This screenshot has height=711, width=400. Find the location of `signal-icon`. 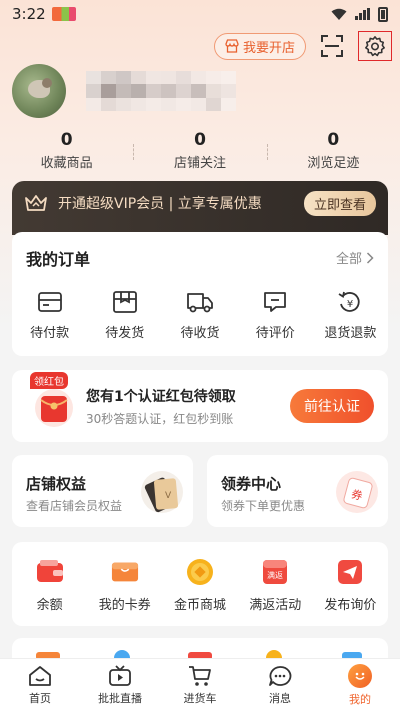

signal-icon is located at coordinates (362, 14).